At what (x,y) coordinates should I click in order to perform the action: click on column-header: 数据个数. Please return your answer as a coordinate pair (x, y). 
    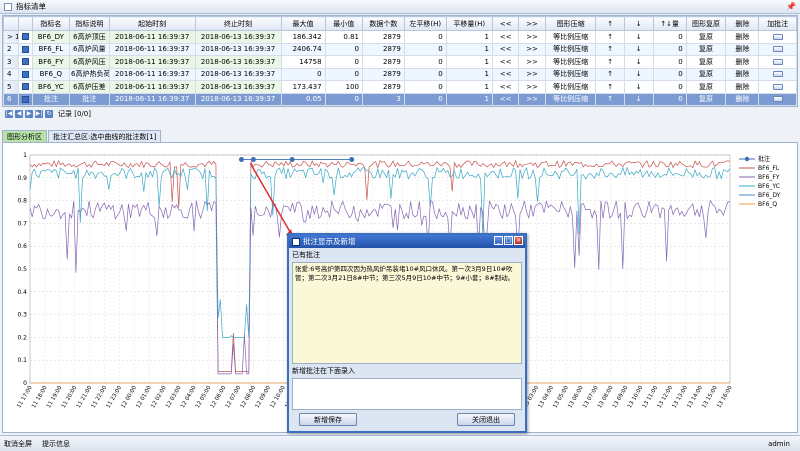
    Looking at the image, I should click on (383, 23).